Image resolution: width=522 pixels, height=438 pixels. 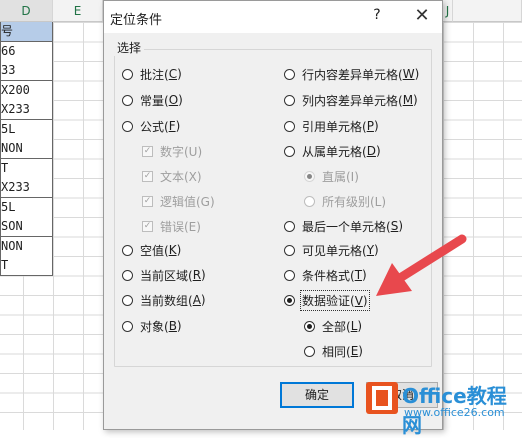 What do you see at coordinates (408, 100) in the screenshot?
I see `option-accesskey: M` at bounding box center [408, 100].